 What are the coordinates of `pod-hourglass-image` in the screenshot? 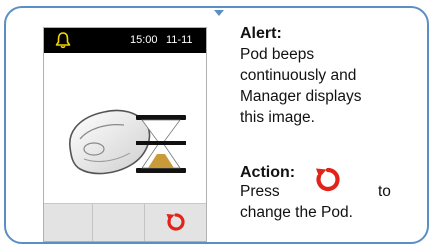 It's located at (127, 142).